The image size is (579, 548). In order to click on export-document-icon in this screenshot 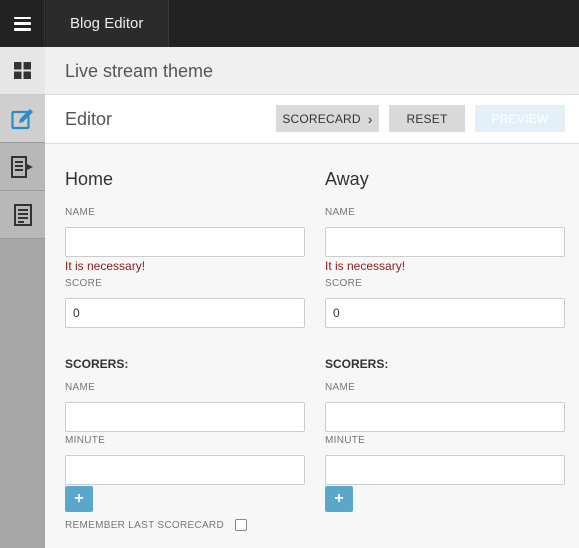, I will do `click(21, 166)`.